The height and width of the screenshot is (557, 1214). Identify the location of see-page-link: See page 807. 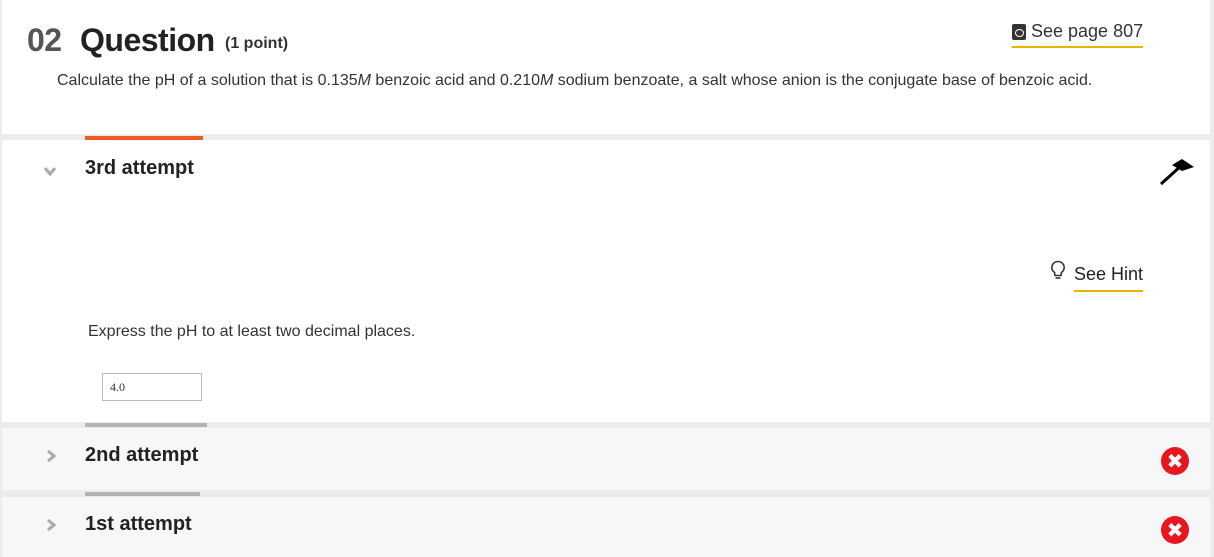
(1078, 34).